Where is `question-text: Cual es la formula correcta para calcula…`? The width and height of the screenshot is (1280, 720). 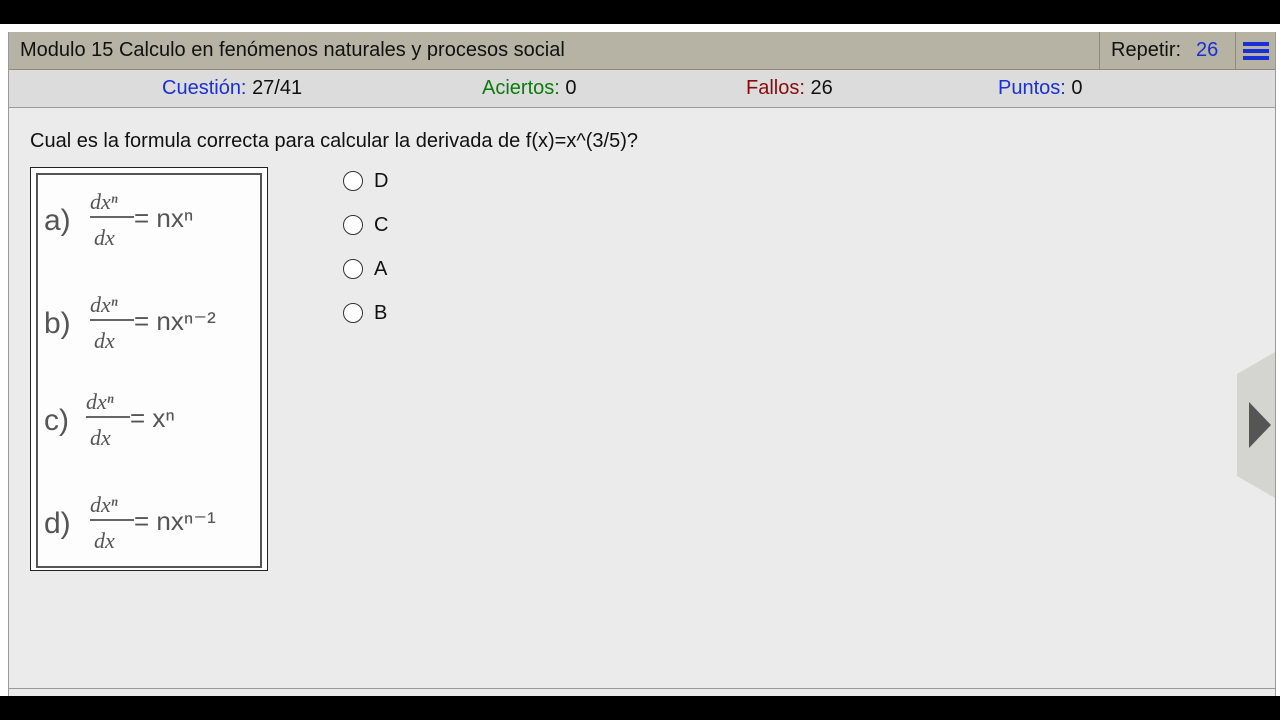
question-text: Cual es la formula correcta para calcula… is located at coordinates (334, 141).